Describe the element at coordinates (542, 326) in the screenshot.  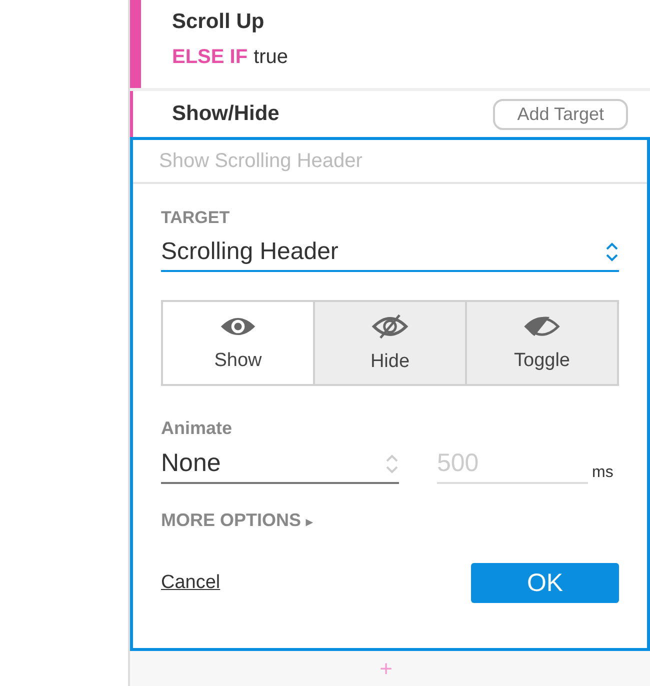
I see `eye-half-icon` at that location.